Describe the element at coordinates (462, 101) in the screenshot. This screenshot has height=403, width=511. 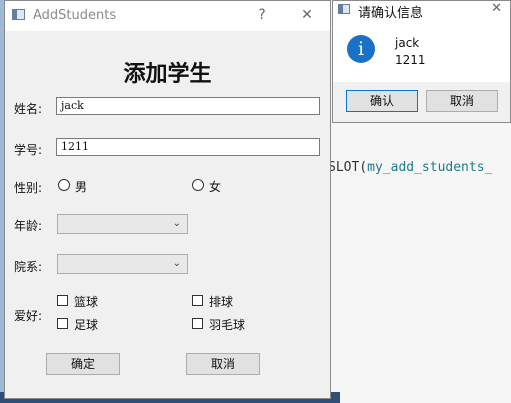
I see `confirm-cancel-button: 取消` at that location.